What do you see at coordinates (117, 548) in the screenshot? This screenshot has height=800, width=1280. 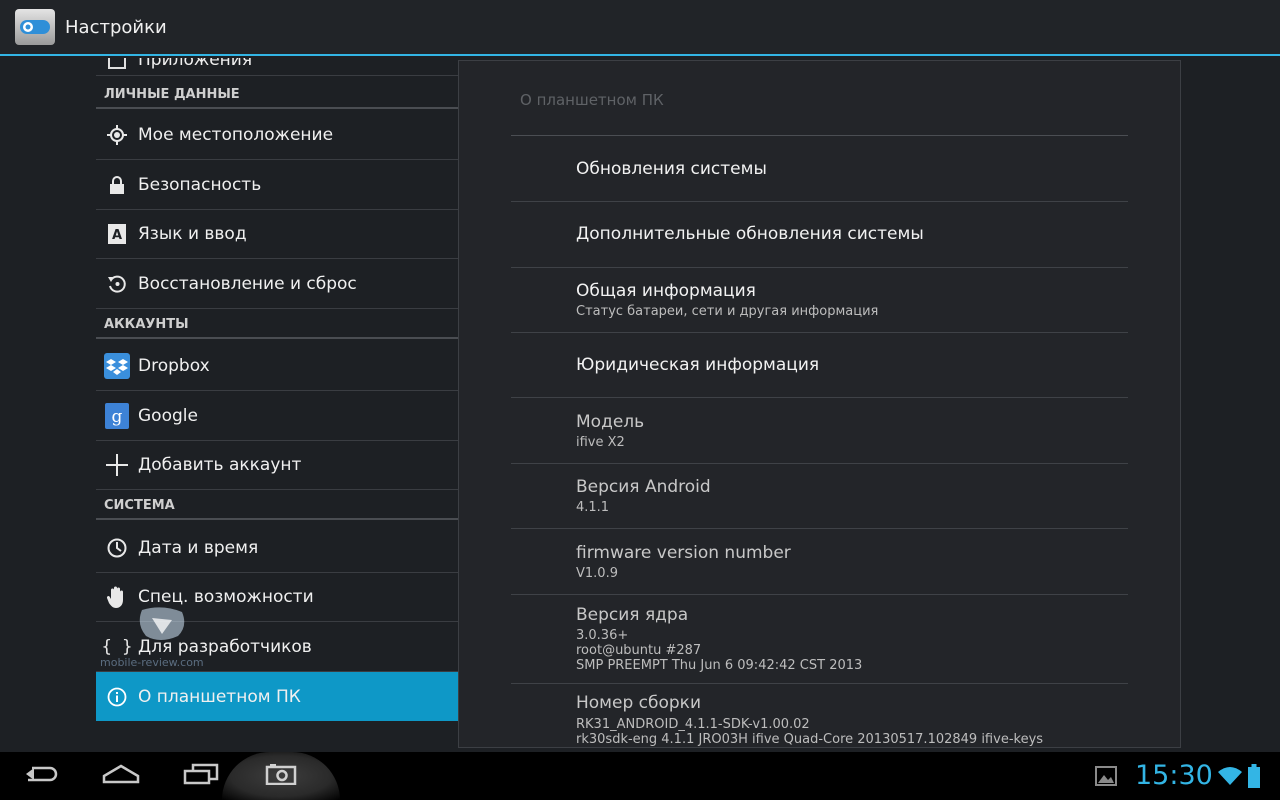 I see `clock-icon` at bounding box center [117, 548].